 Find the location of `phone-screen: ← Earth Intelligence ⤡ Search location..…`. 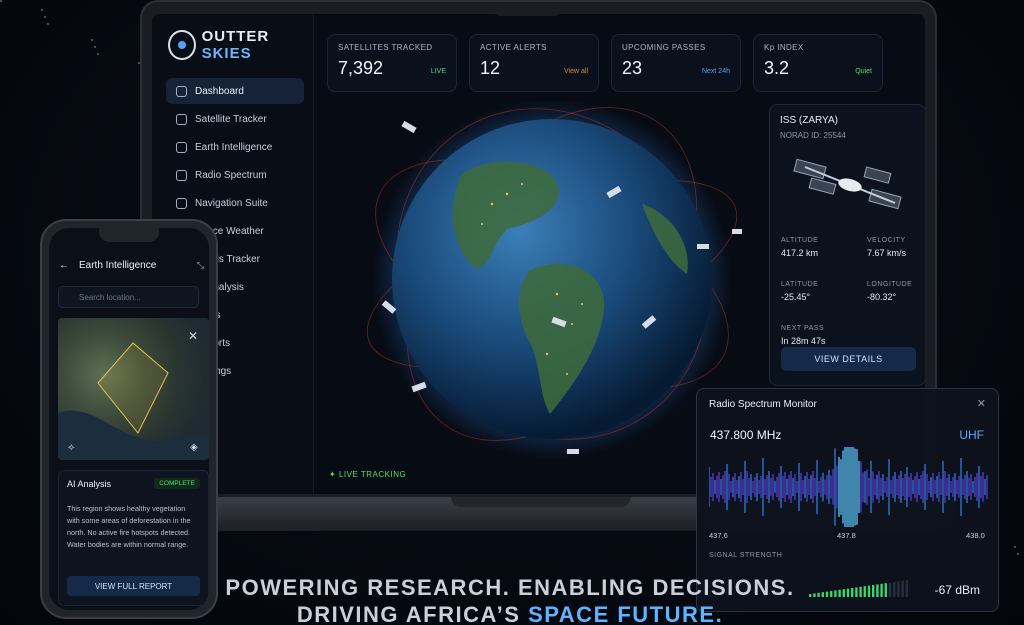

phone-screen: ← Earth Intelligence ⤡ Search location..… is located at coordinates (129, 419).